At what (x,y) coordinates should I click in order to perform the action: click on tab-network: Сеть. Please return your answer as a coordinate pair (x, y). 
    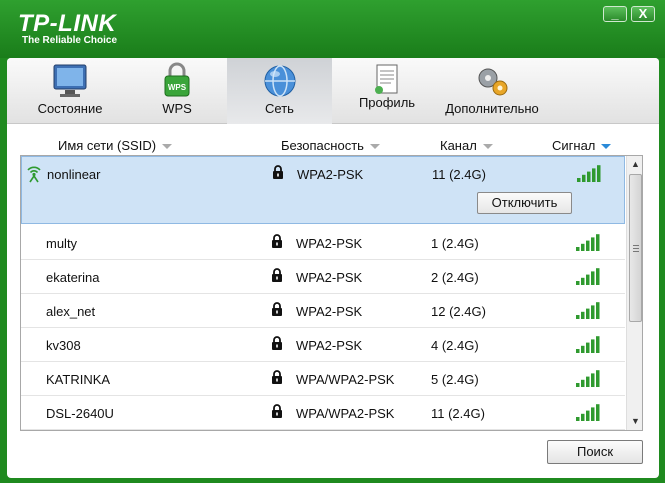
    Looking at the image, I should click on (279, 91).